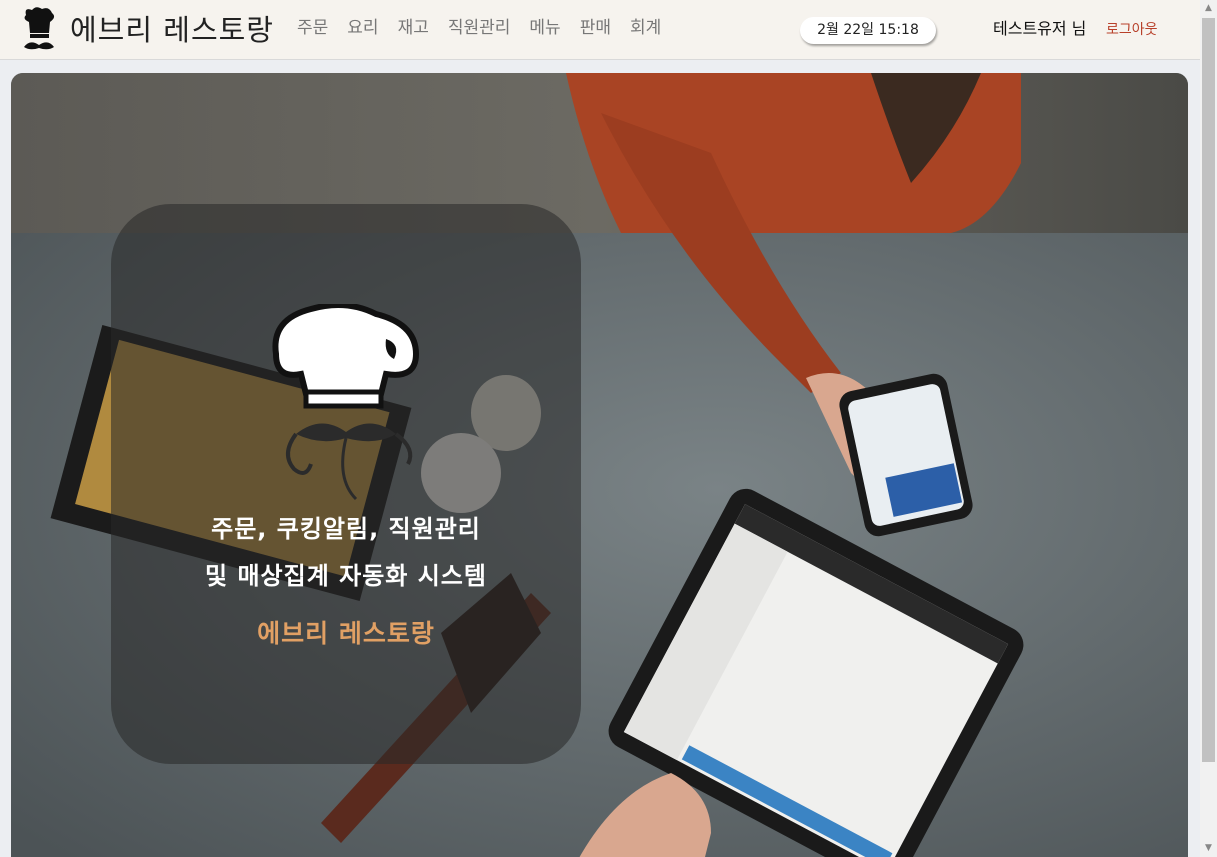 This screenshot has width=1217, height=857. I want to click on nav-item-order: 주문, so click(312, 28).